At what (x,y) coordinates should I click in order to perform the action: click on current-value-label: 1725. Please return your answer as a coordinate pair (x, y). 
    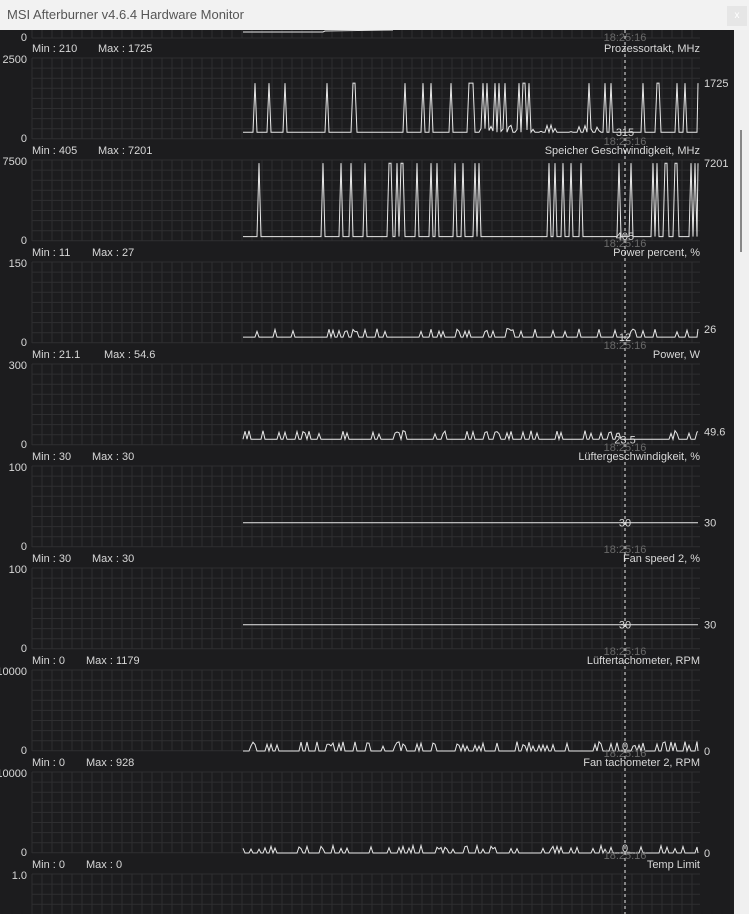
    Looking at the image, I should click on (716, 84).